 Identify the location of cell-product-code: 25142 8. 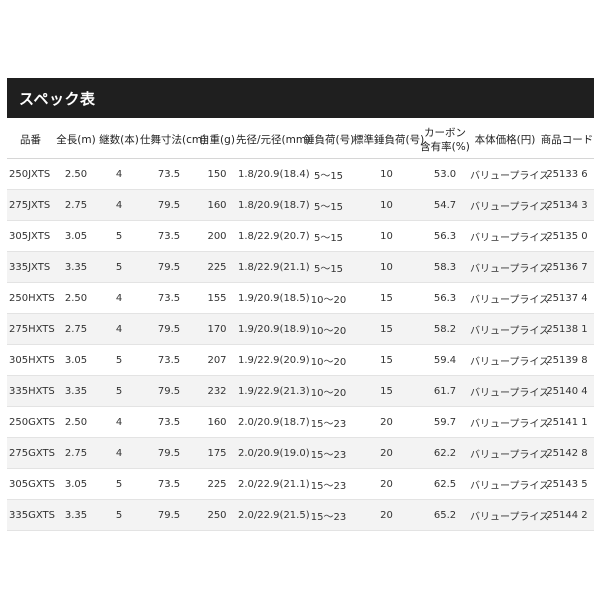
(567, 453).